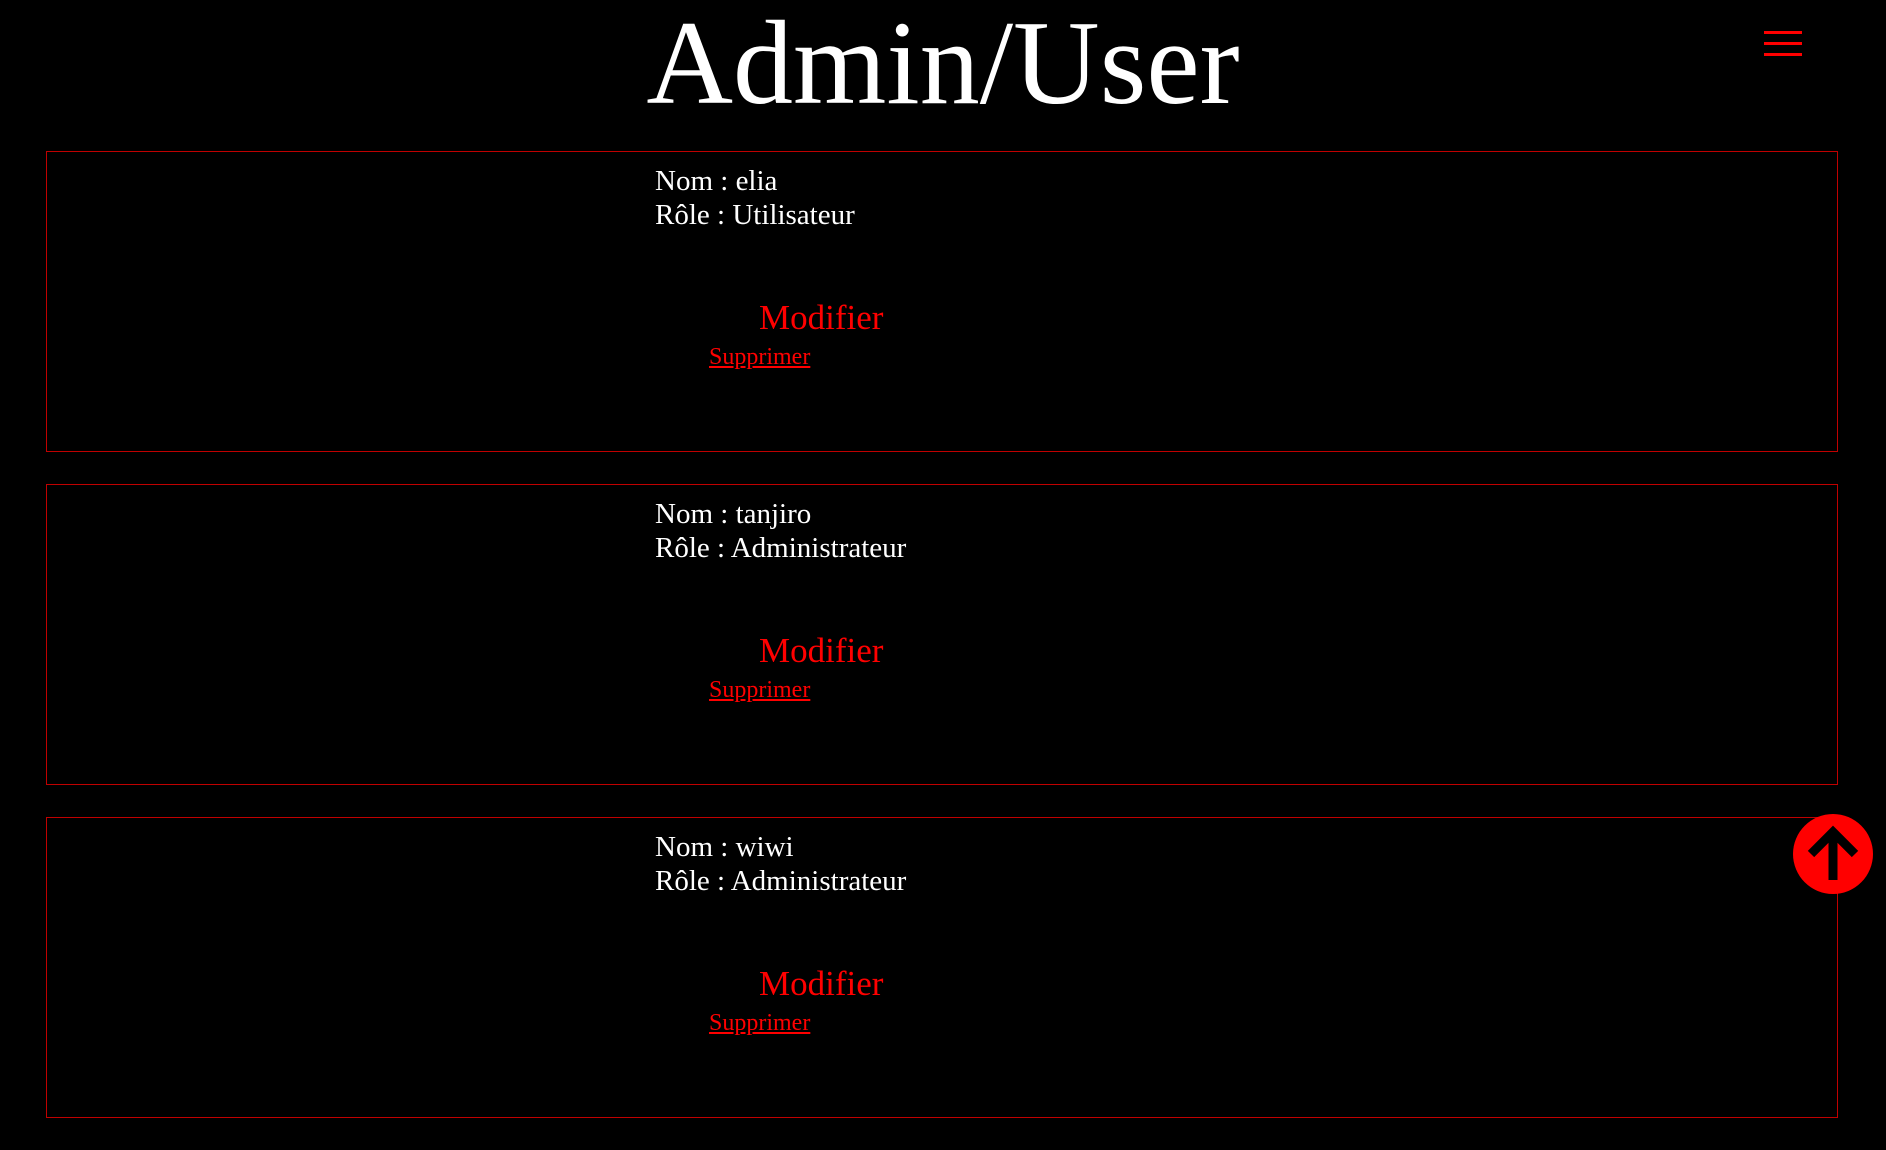 This screenshot has width=1886, height=1150. I want to click on user-name-row: Nom : elia, so click(755, 181).